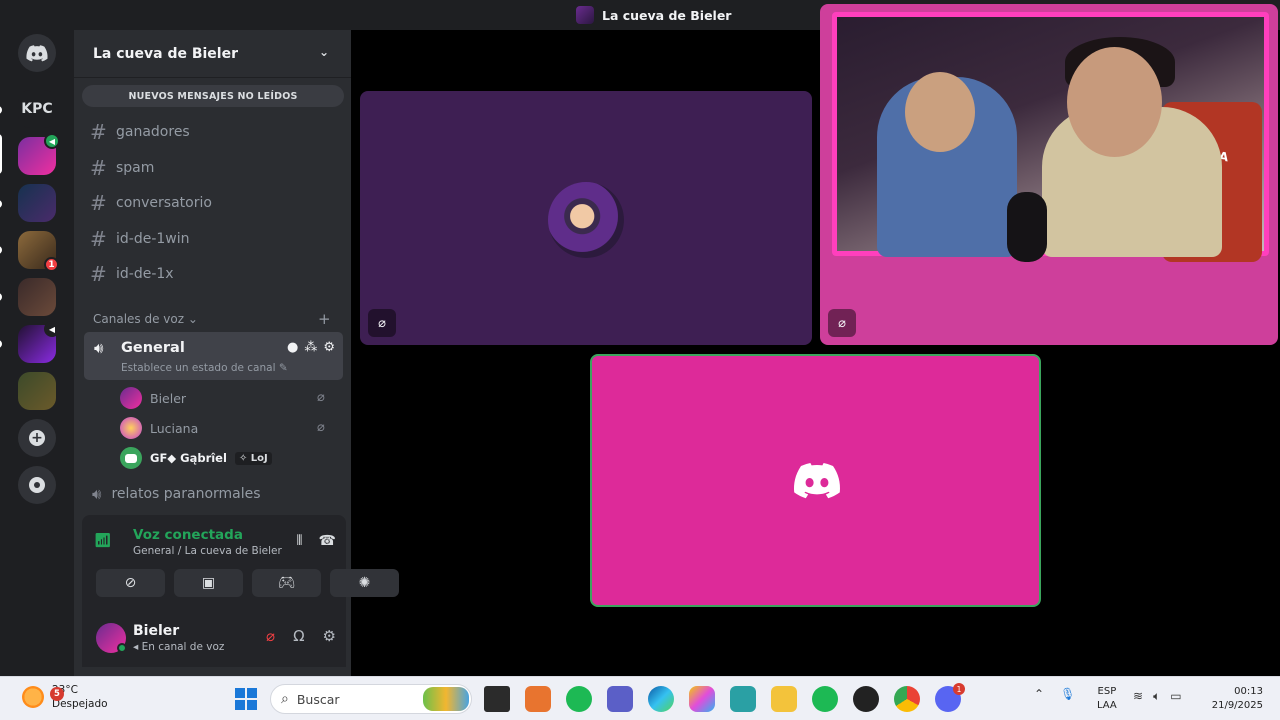 Image resolution: width=1280 pixels, height=720 pixels. I want to click on voice-channel-relatos: 🔊︎ relatos paranormales, so click(176, 494).